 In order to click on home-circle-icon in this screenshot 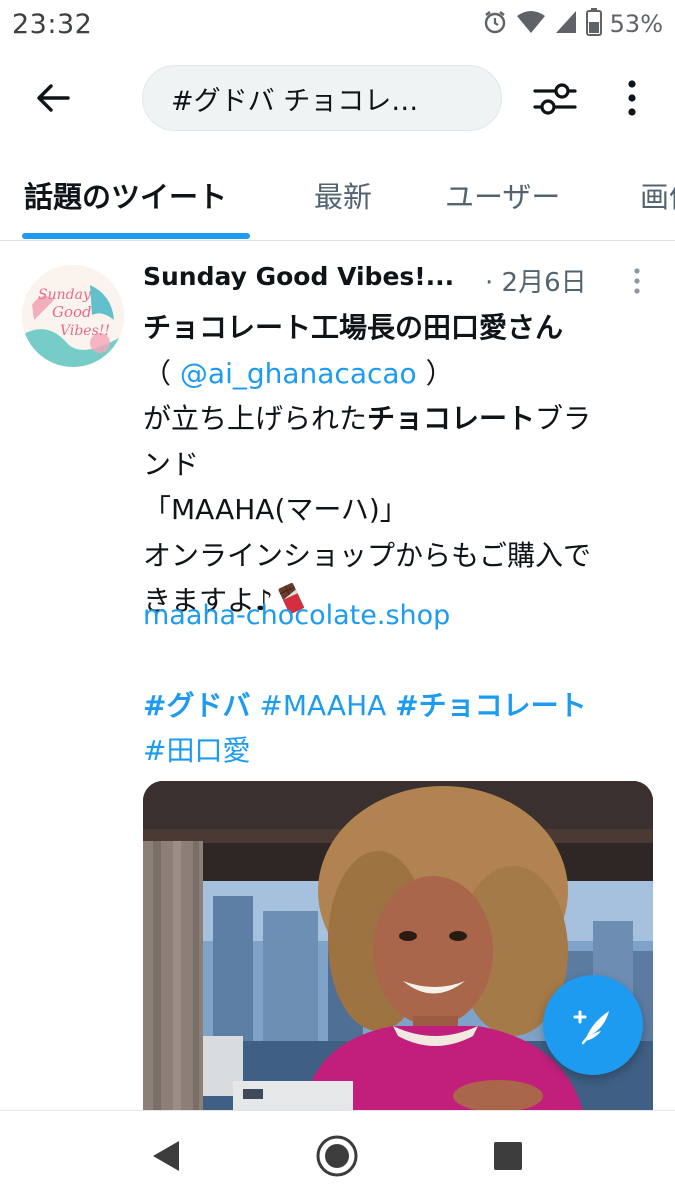, I will do `click(337, 1156)`.